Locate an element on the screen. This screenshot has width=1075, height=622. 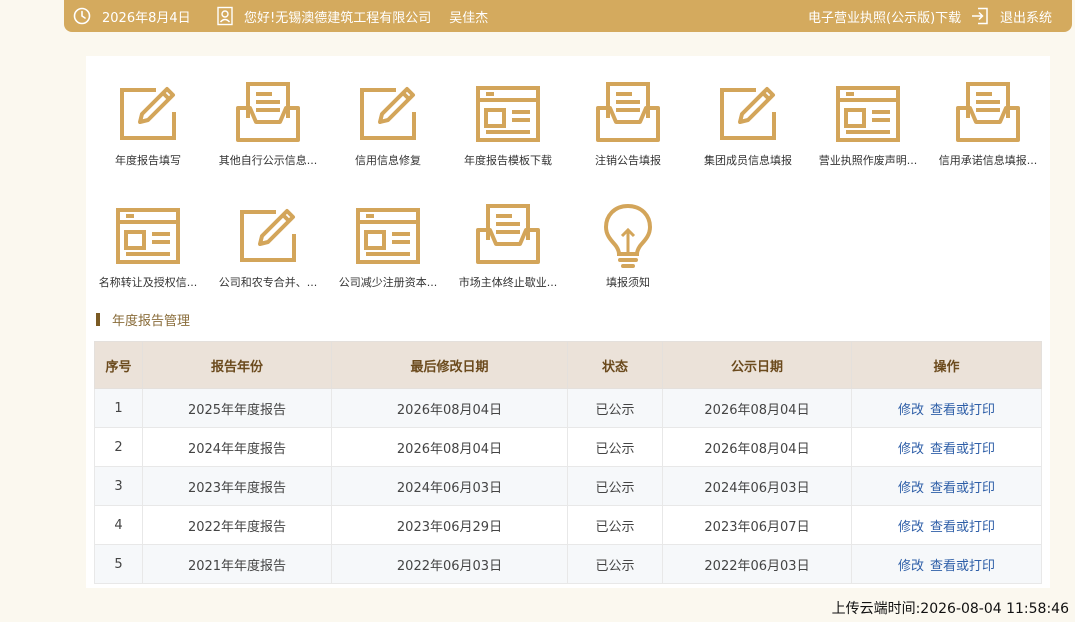
col-header-published: 公示日期 is located at coordinates (757, 365).